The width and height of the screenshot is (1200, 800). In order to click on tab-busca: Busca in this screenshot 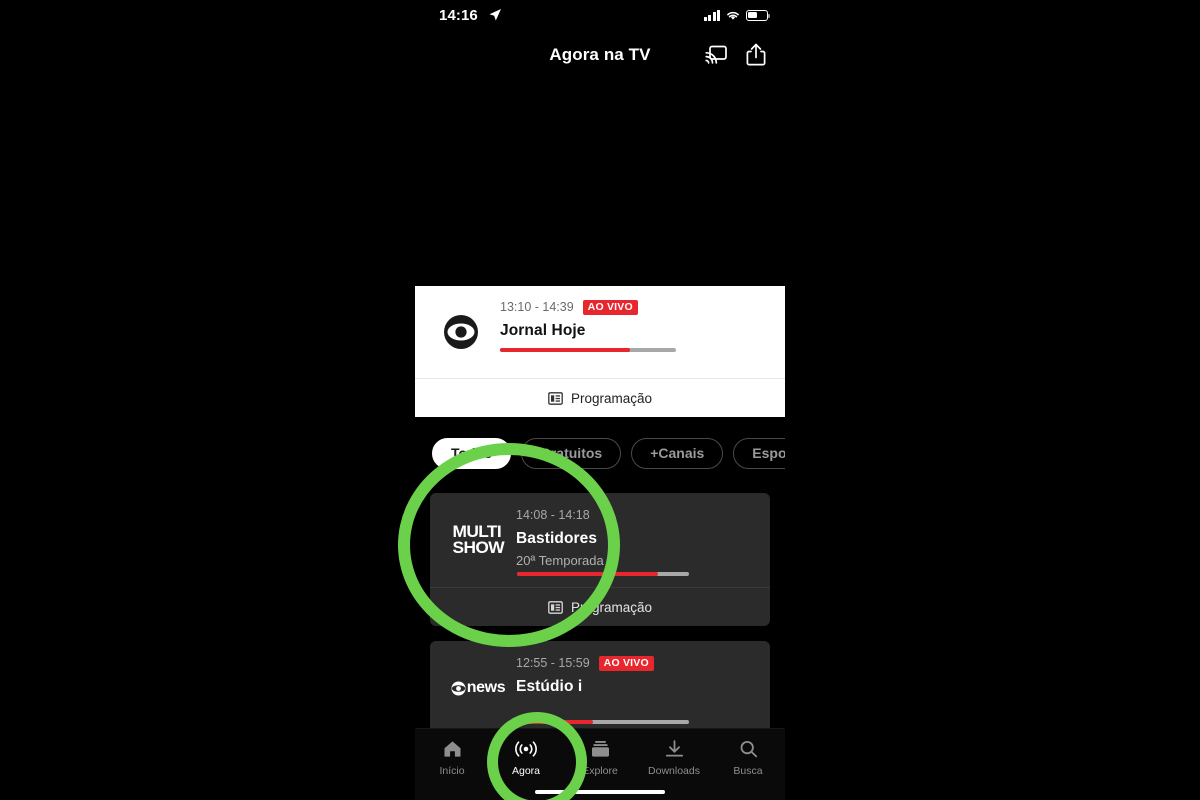, I will do `click(748, 757)`.